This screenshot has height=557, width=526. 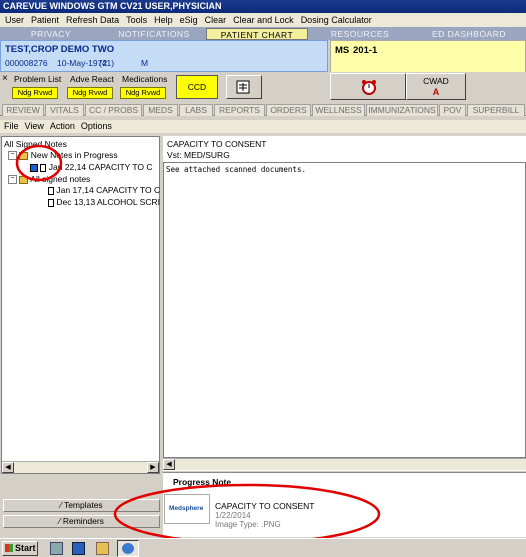 What do you see at coordinates (104, 190) in the screenshot?
I see `tree-item-jan17: Jan 17,14 CAPACITY TO C` at bounding box center [104, 190].